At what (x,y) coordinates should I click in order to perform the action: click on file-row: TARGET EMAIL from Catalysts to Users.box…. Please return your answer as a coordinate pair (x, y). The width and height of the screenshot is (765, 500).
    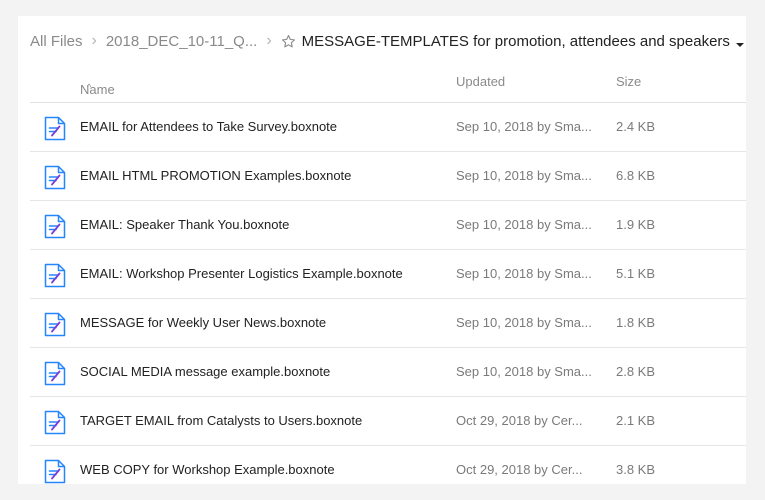
    Looking at the image, I should click on (388, 421).